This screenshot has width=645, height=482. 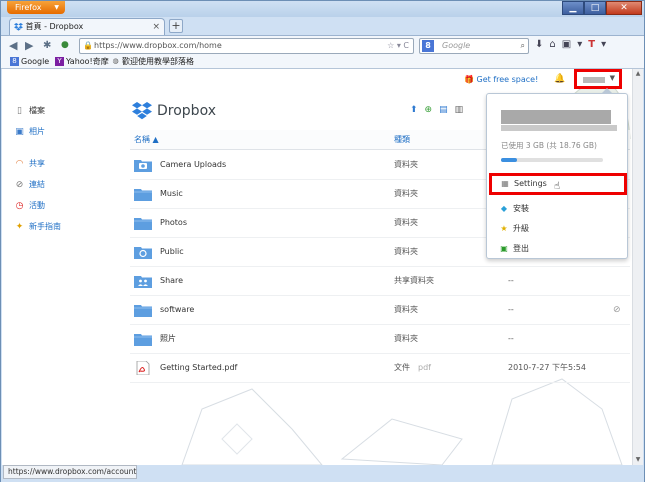 What do you see at coordinates (429, 110) in the screenshot?
I see `new-folder-icon: ⊕` at bounding box center [429, 110].